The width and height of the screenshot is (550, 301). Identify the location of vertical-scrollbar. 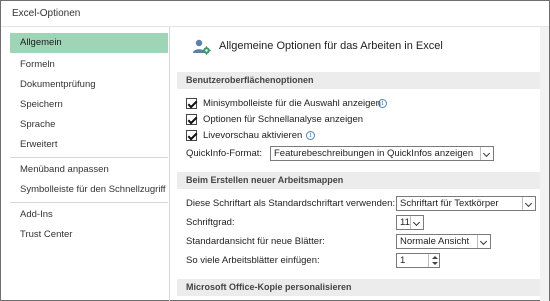
(544, 164).